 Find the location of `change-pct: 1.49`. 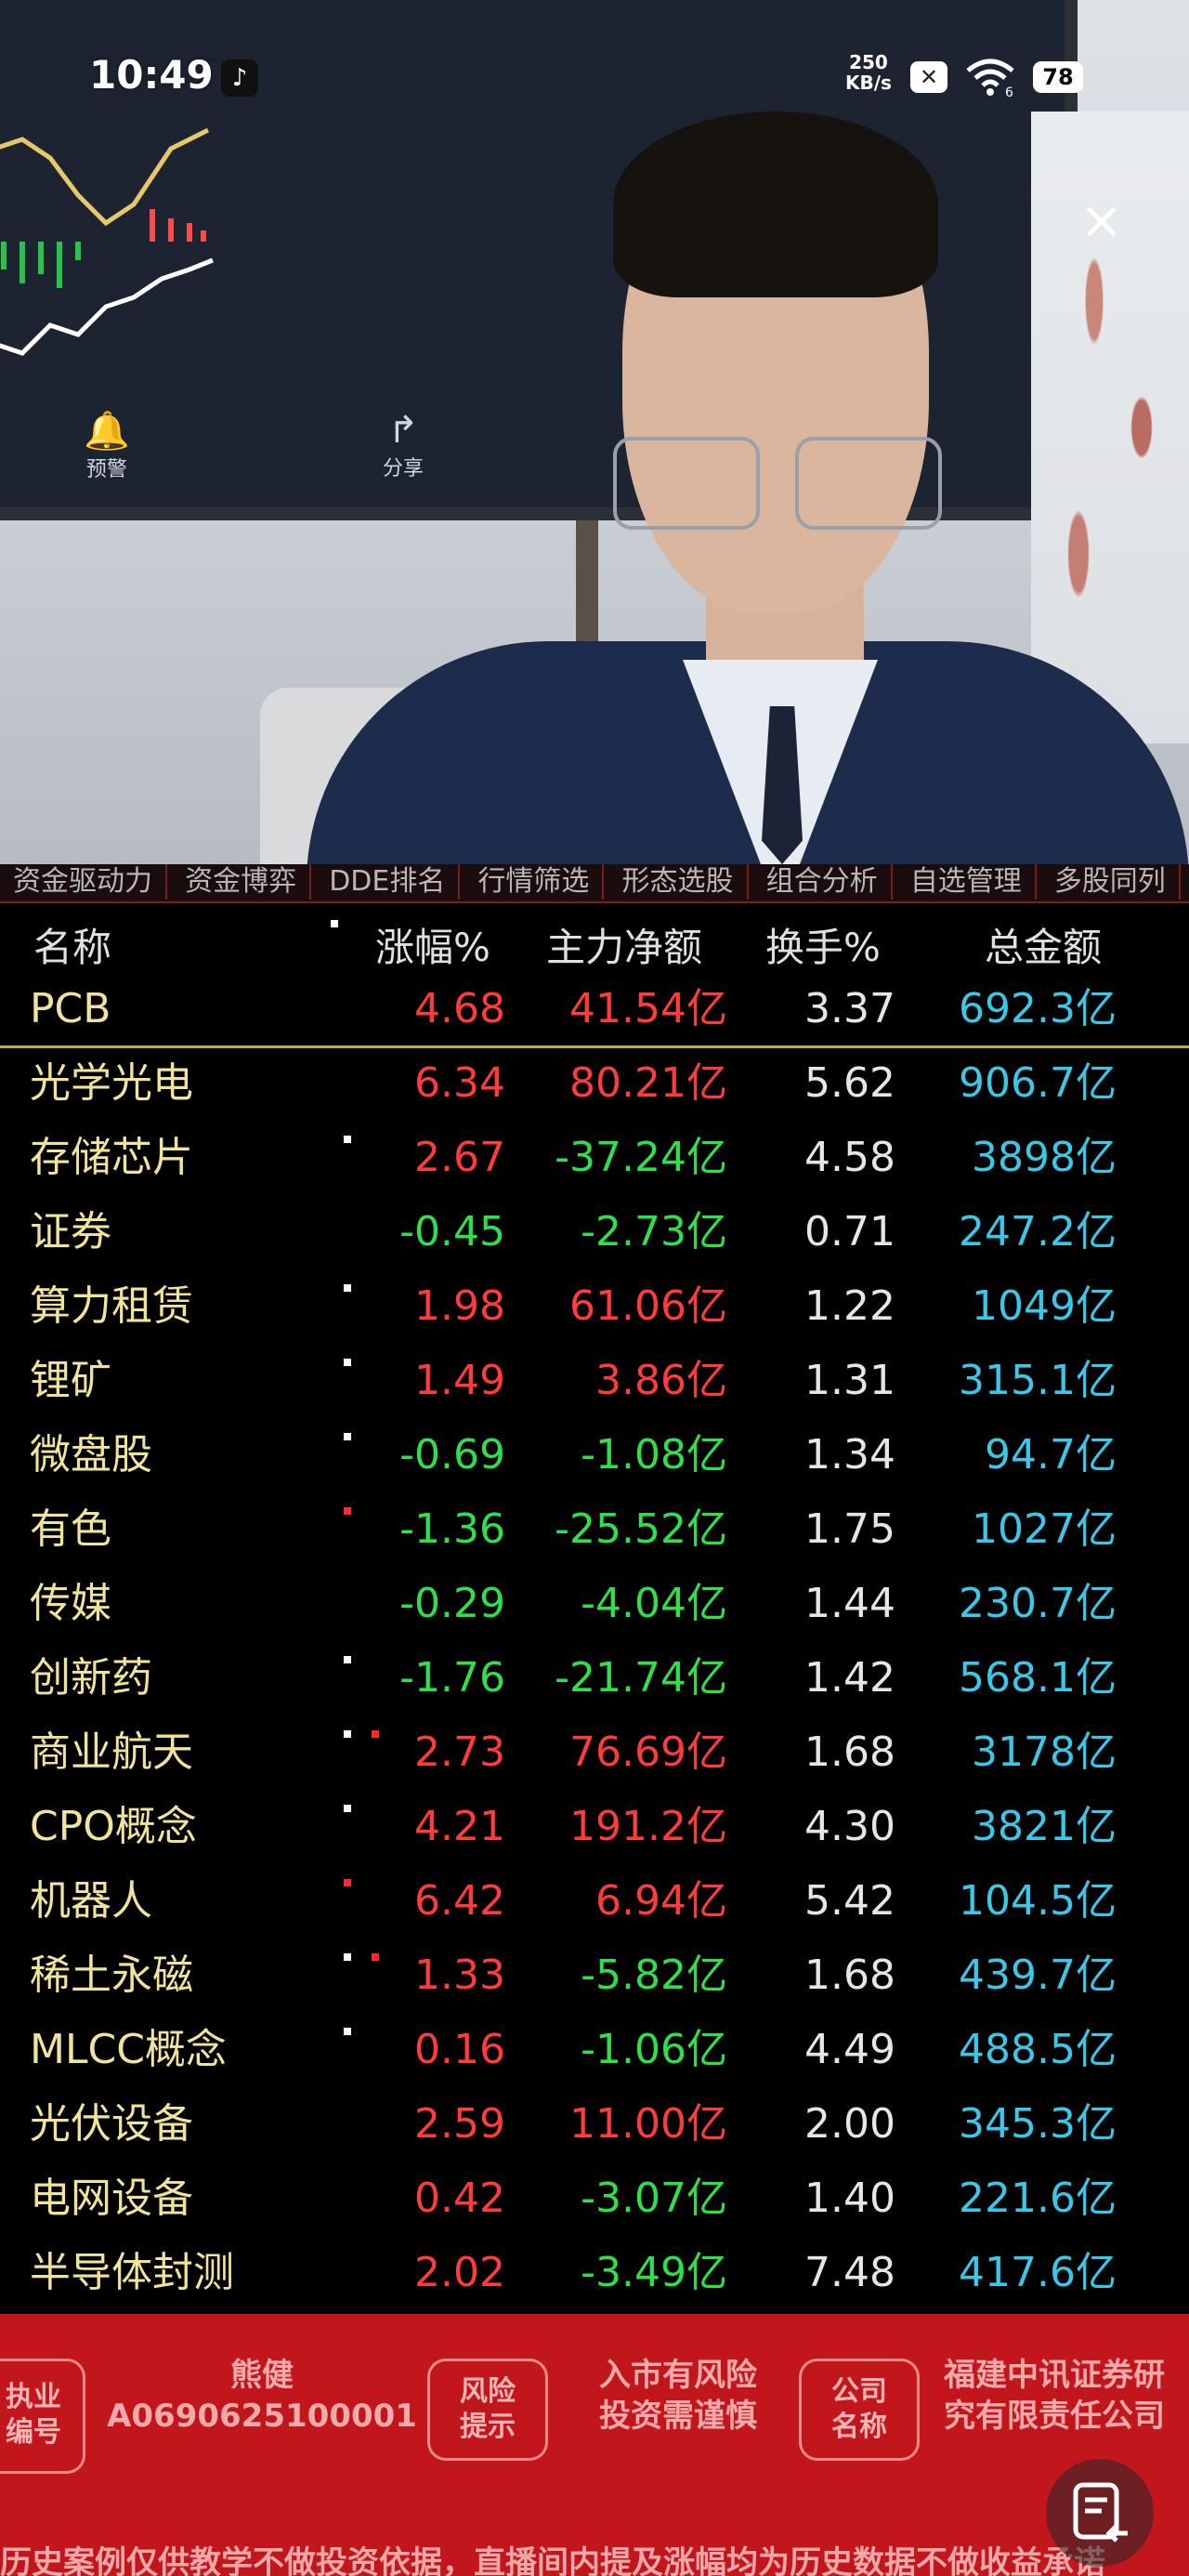

change-pct: 1.49 is located at coordinates (460, 1380).